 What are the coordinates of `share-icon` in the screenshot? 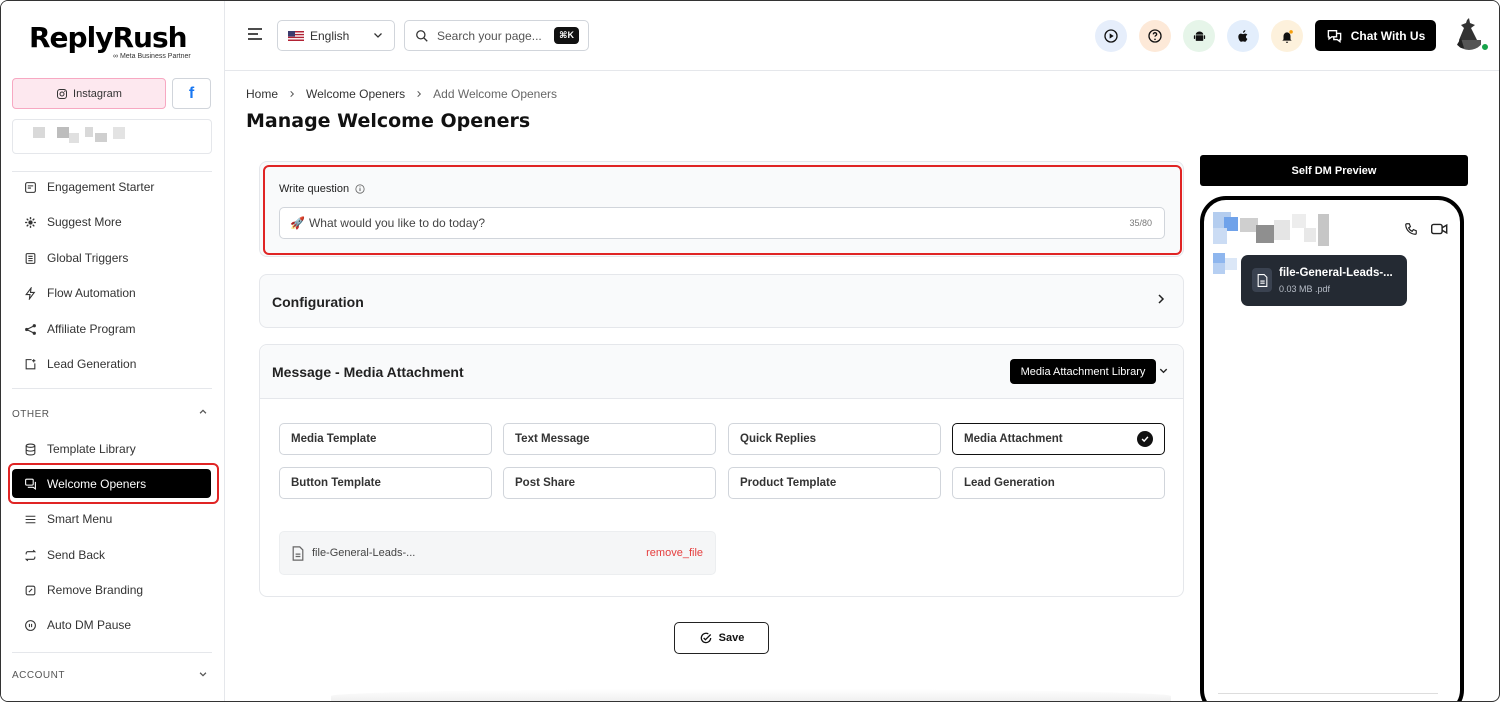 It's located at (30, 329).